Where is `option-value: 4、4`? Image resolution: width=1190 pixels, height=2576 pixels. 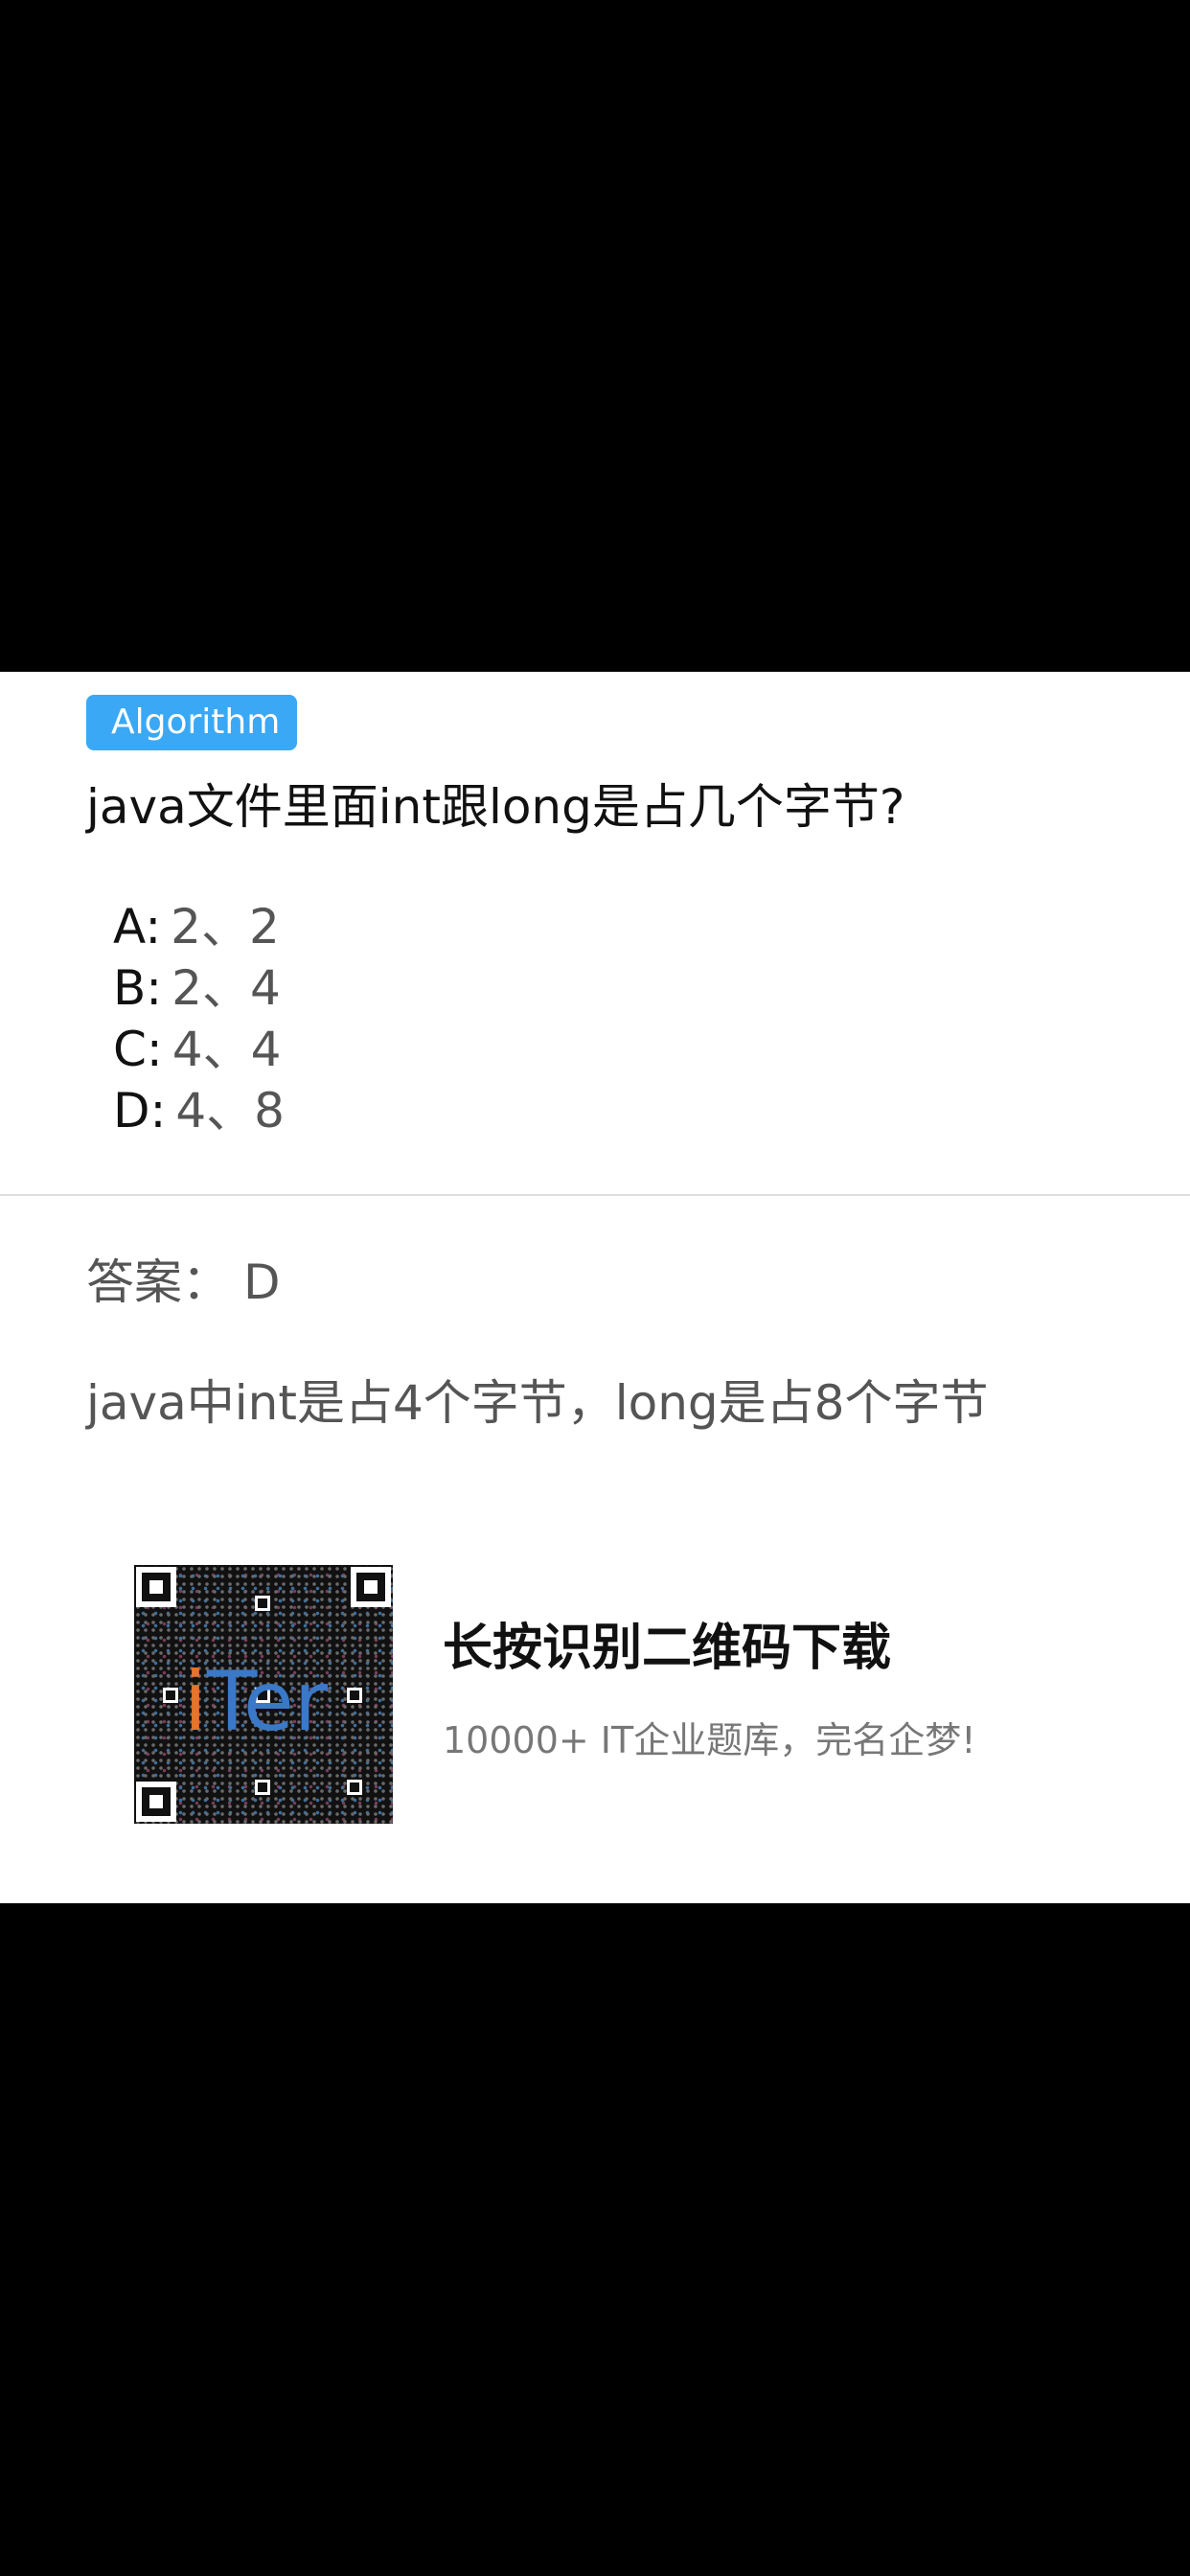
option-value: 4、4 is located at coordinates (227, 1049).